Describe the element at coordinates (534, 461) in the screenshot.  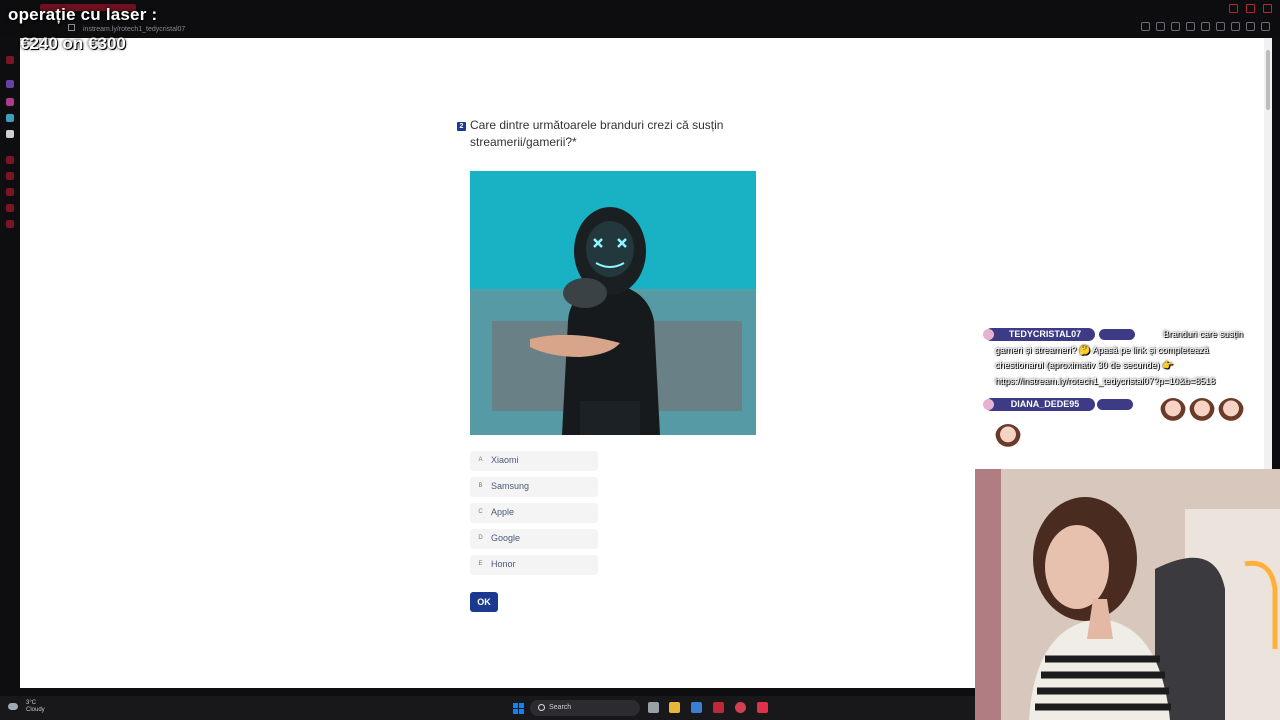
I see `option-xiaomi: A Xiaomi` at that location.